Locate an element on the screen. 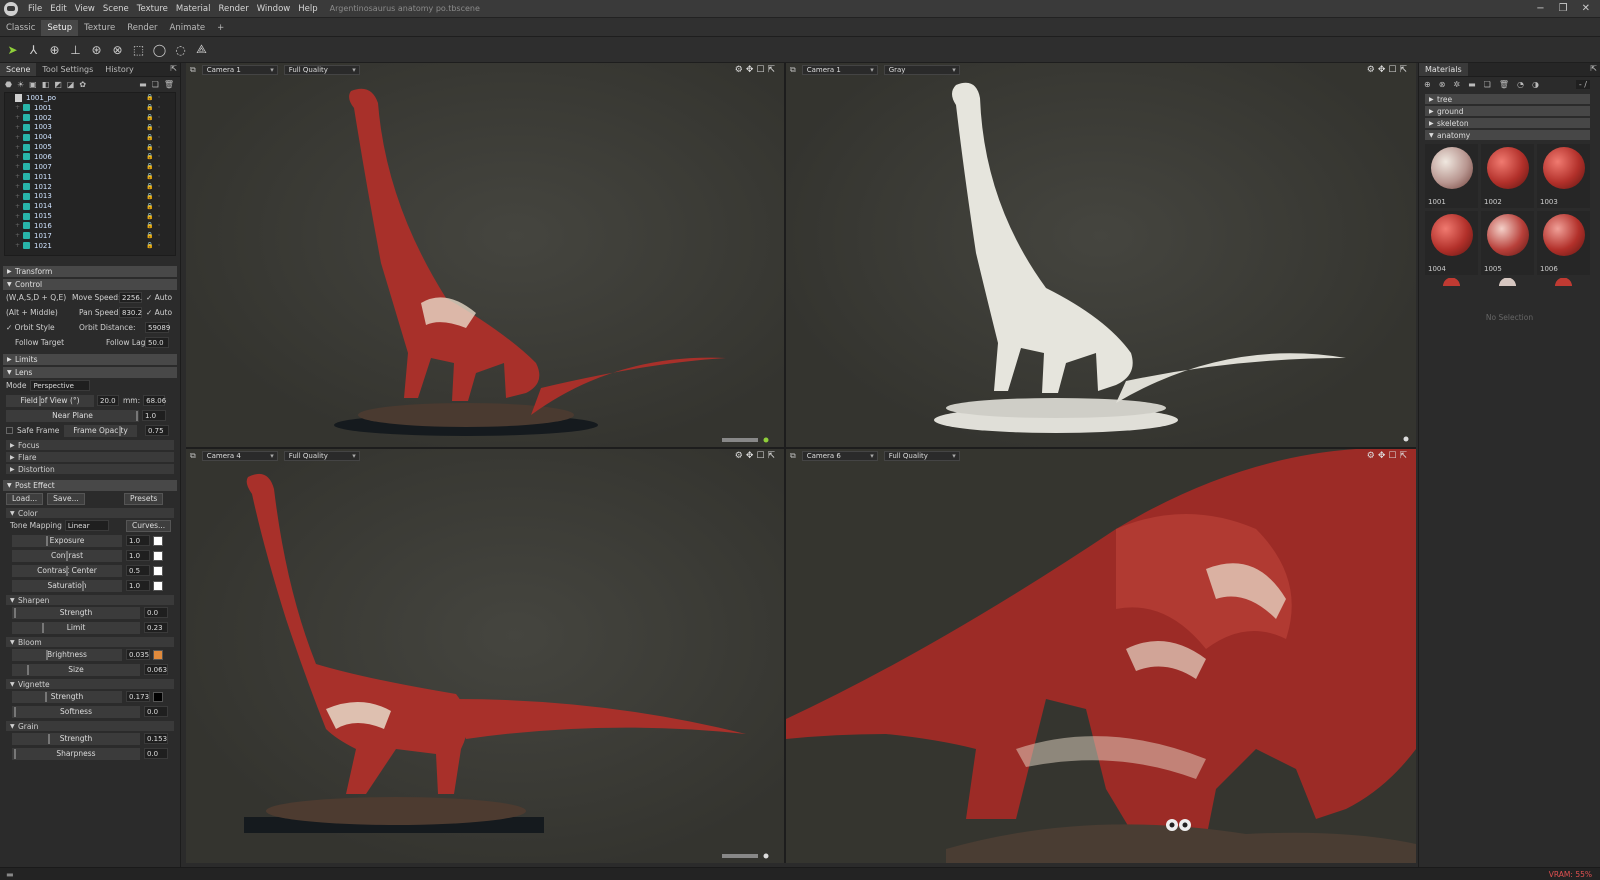  delete-material-icon: 🗑 is located at coordinates (1504, 84).